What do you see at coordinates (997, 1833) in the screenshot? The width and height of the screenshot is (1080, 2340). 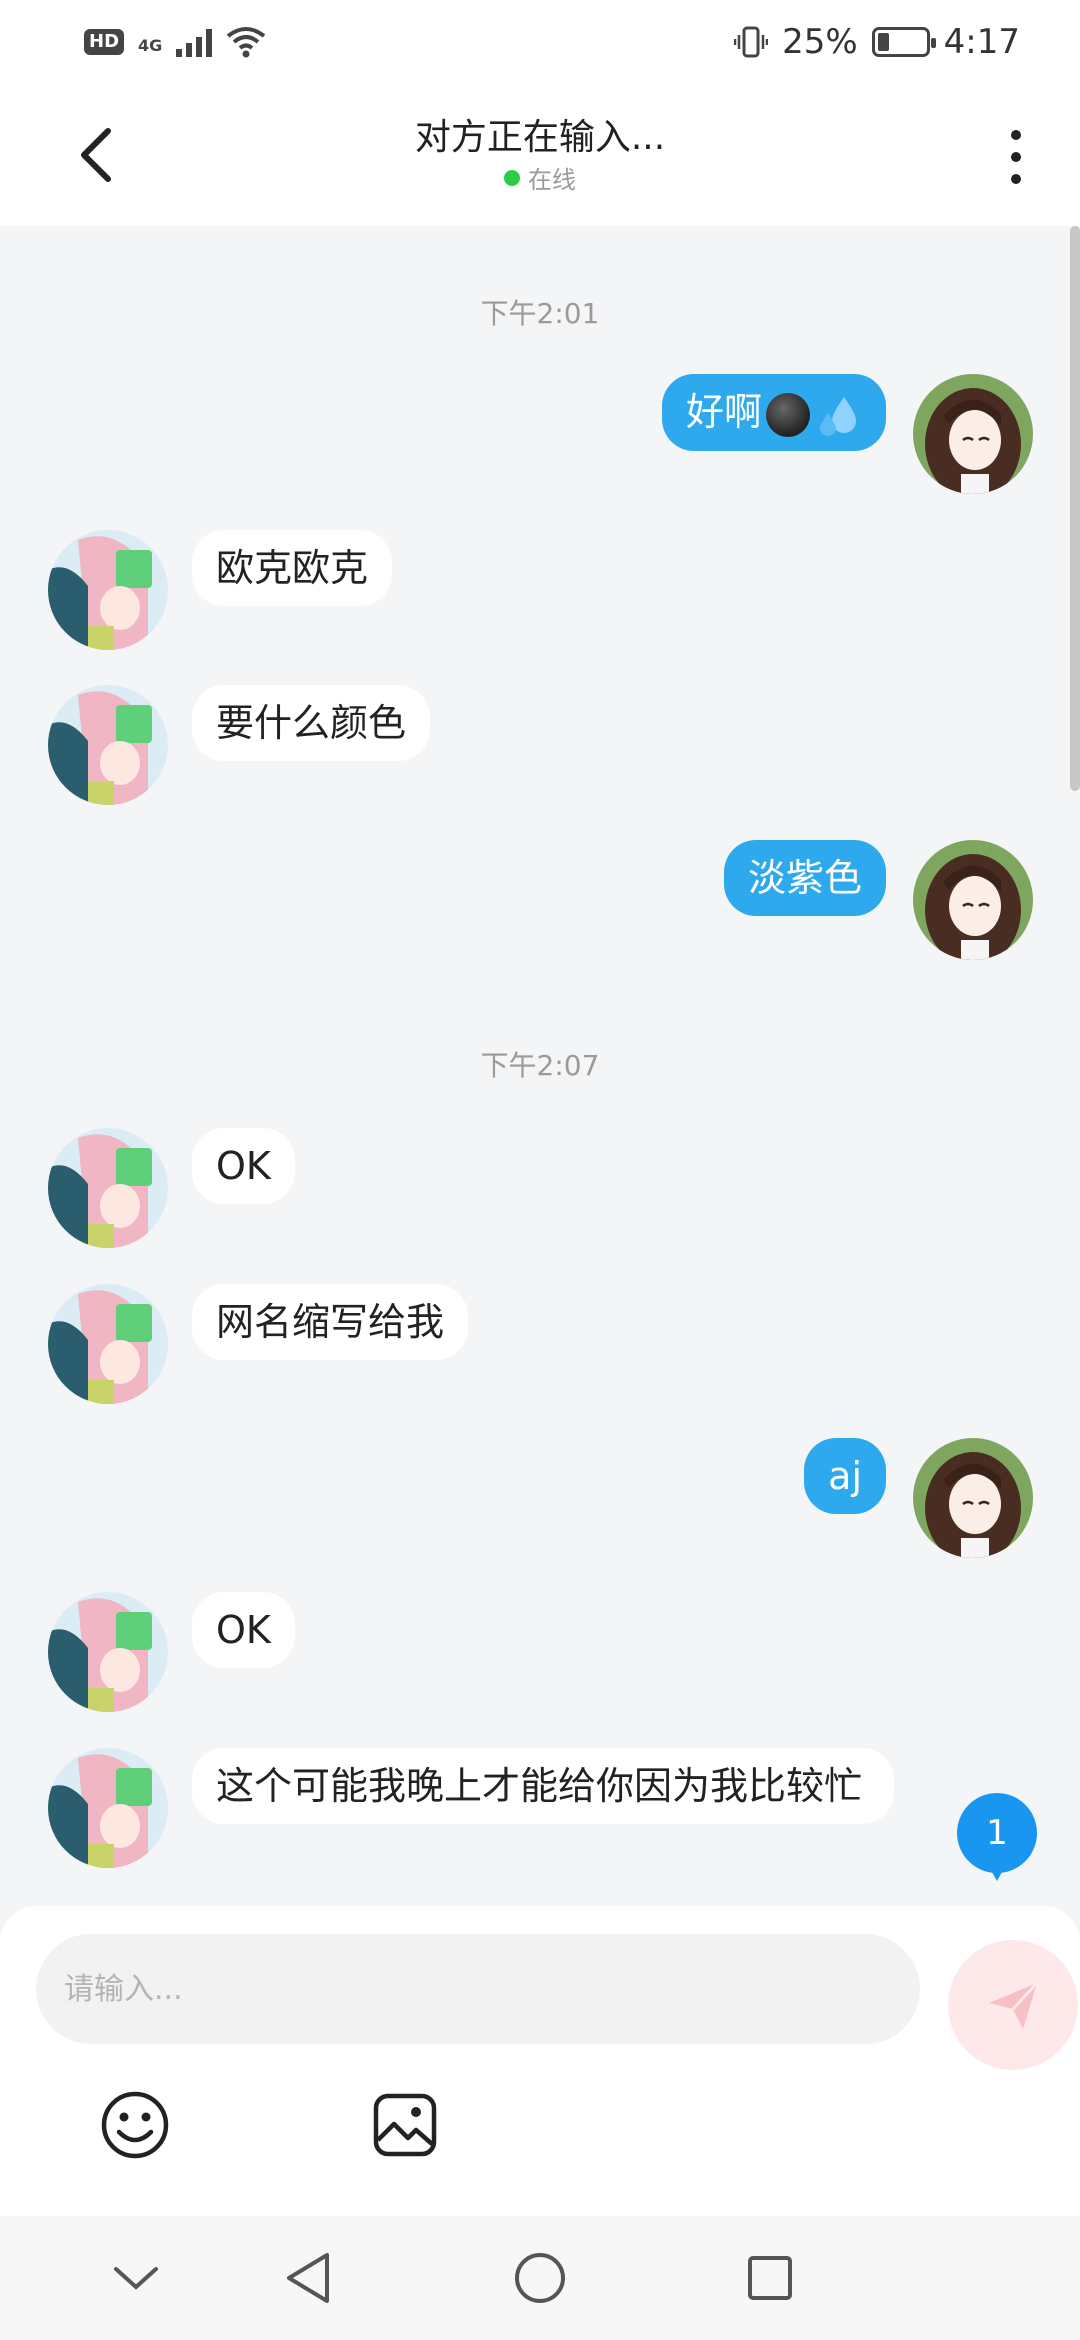 I see `unread-count: 1` at bounding box center [997, 1833].